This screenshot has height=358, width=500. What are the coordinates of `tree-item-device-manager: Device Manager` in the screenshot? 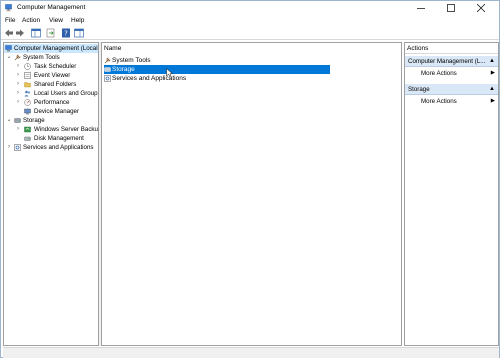 It's located at (51, 111).